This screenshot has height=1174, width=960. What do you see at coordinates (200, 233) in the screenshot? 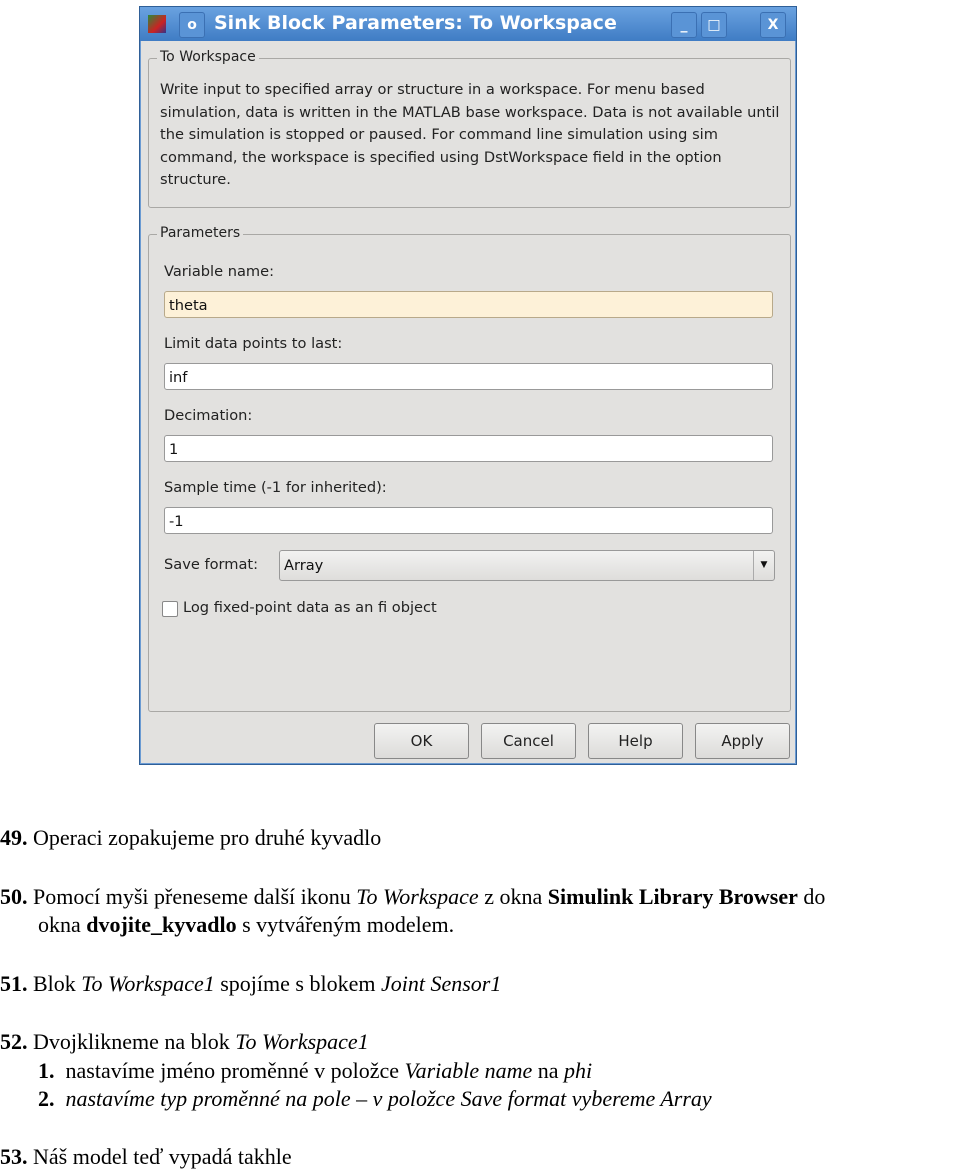
I see `group-title: Parameters` at bounding box center [200, 233].